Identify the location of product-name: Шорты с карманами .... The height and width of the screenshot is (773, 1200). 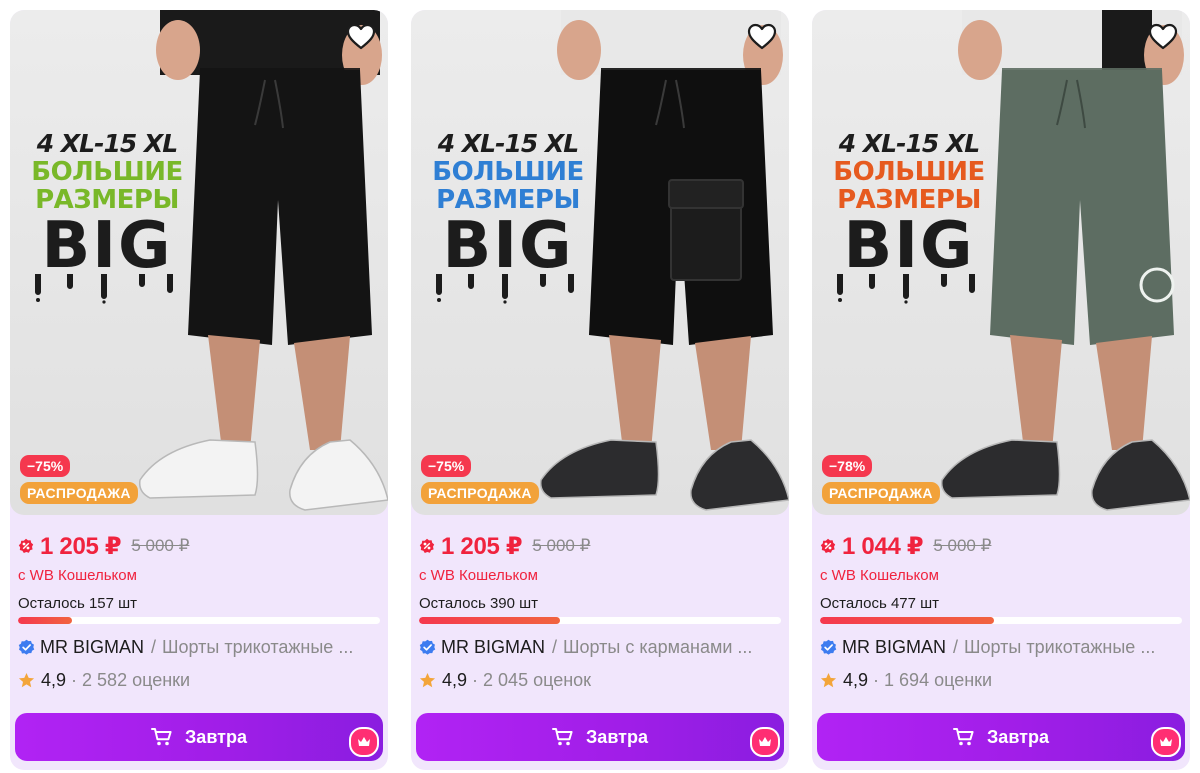
(657, 647).